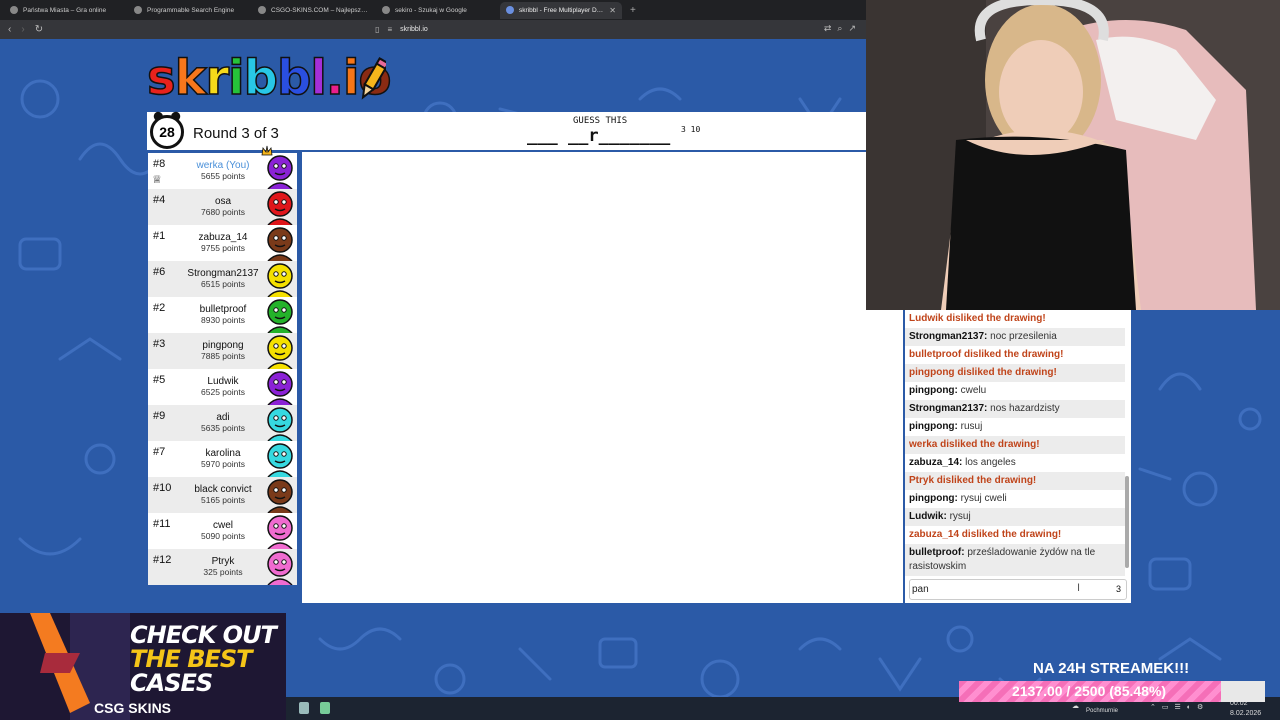 The width and height of the screenshot is (1280, 720). I want to click on system-tray-icons: ⌃▭☰◐⚙, so click(1179, 707).